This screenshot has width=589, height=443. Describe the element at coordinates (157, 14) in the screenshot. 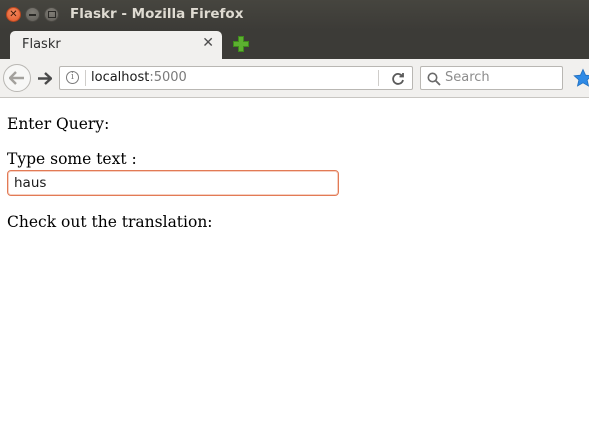

I see `window-title: Flaskr - Mozilla Firefox` at that location.